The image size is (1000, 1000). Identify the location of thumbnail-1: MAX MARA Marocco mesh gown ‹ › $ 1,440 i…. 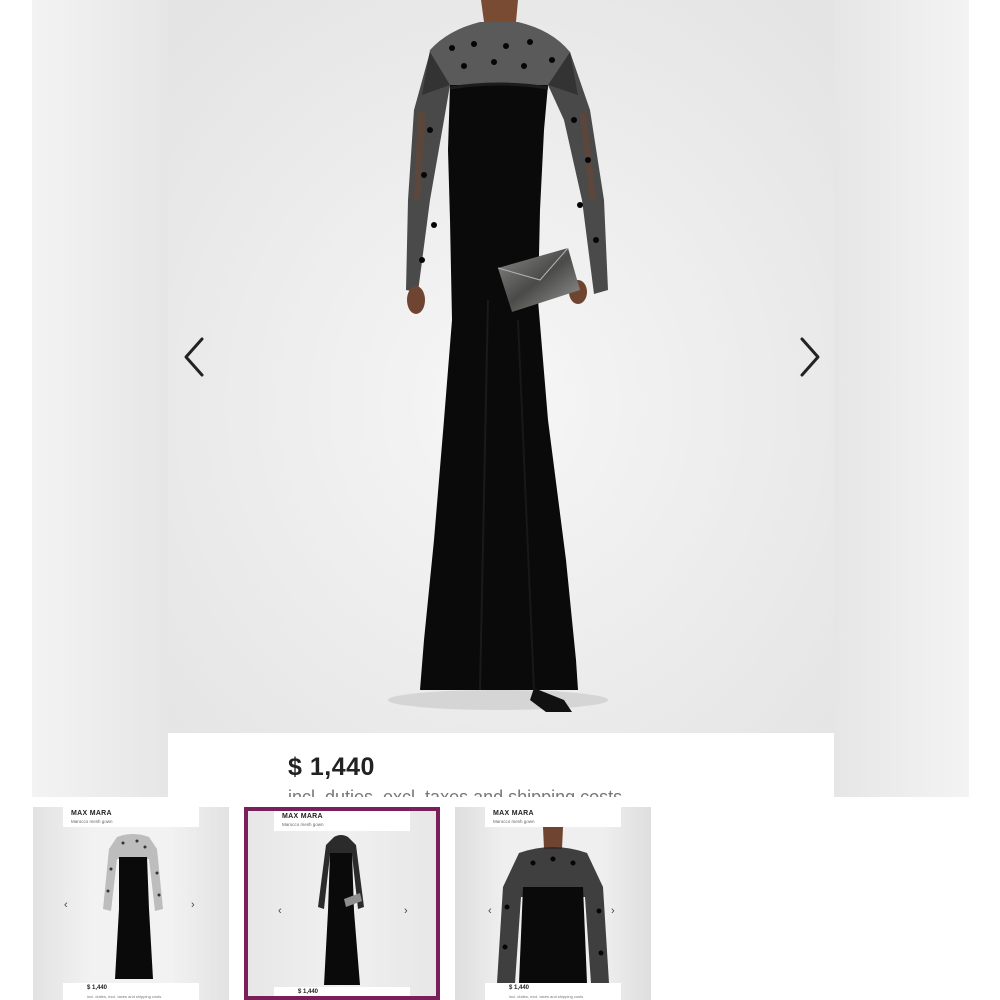
(131, 903).